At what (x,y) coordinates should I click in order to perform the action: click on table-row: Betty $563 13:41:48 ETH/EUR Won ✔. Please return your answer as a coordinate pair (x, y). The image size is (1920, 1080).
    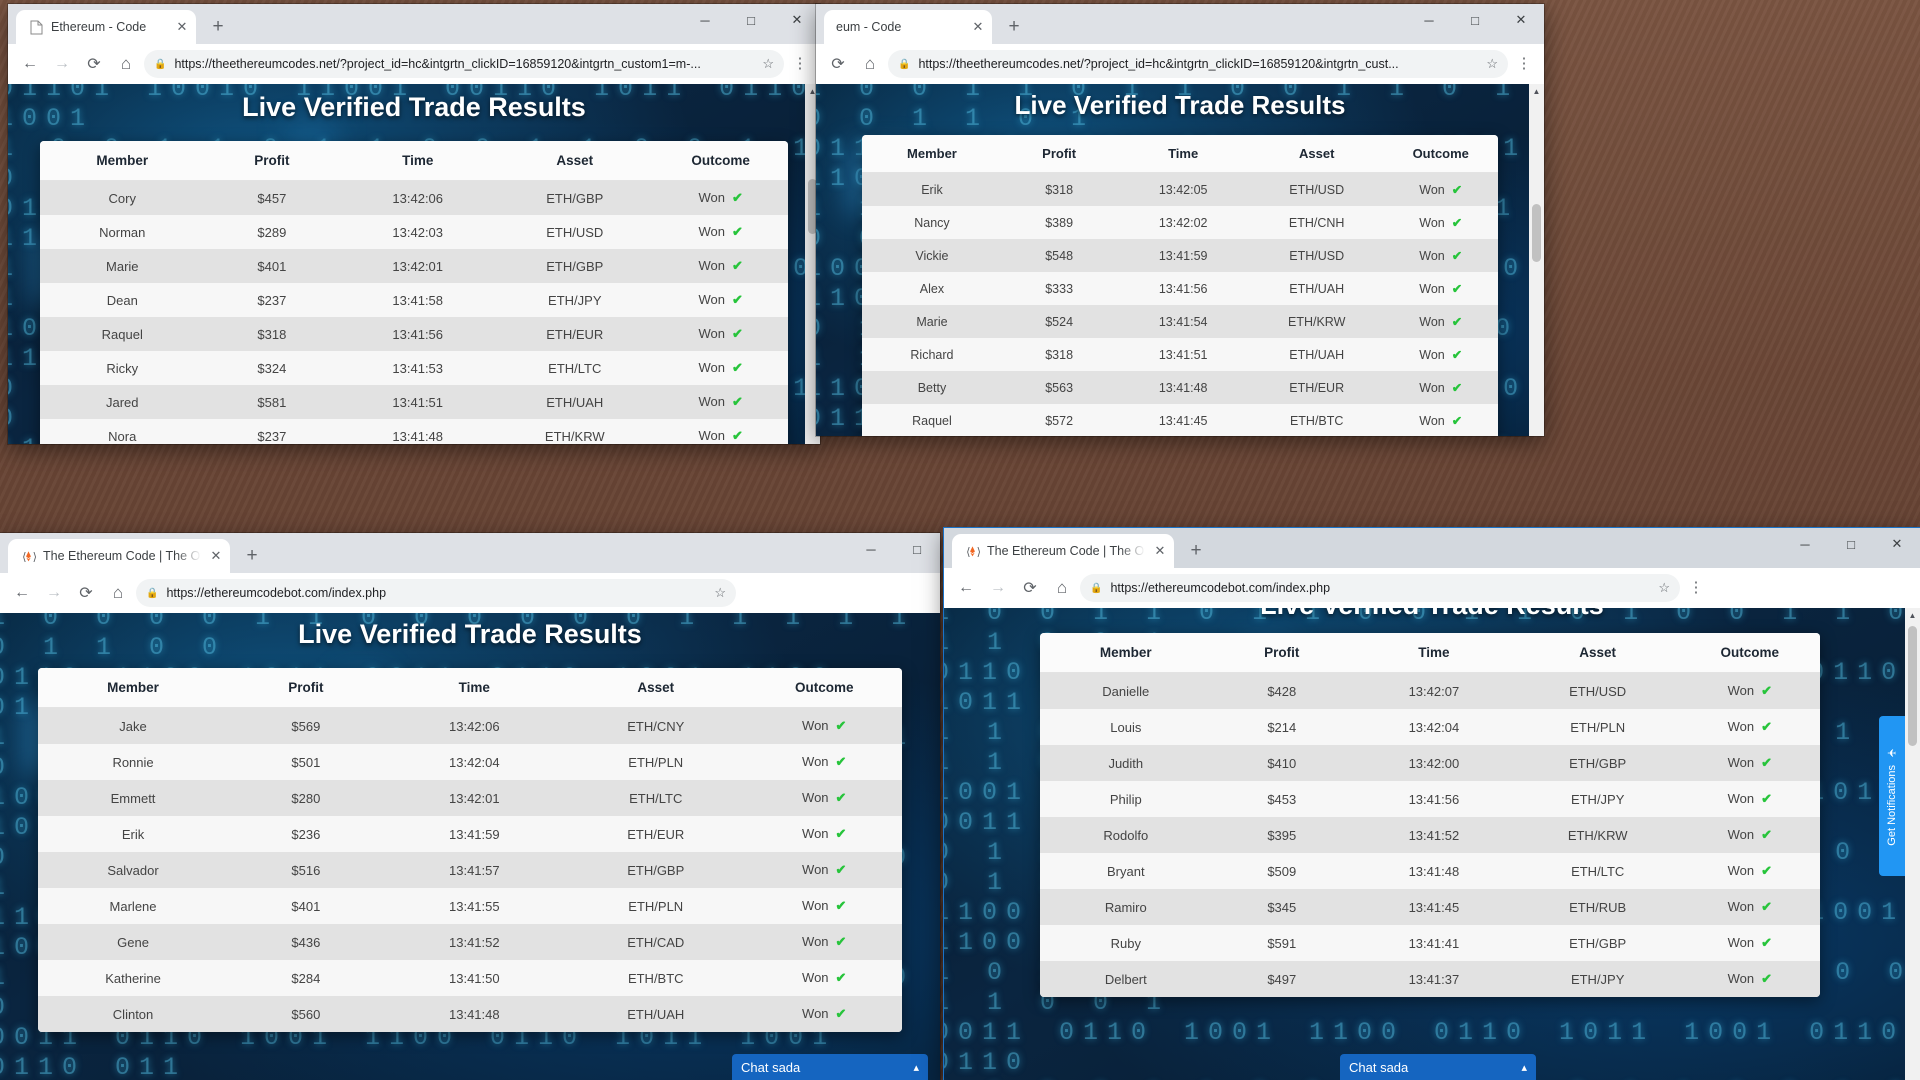
    Looking at the image, I should click on (1180, 387).